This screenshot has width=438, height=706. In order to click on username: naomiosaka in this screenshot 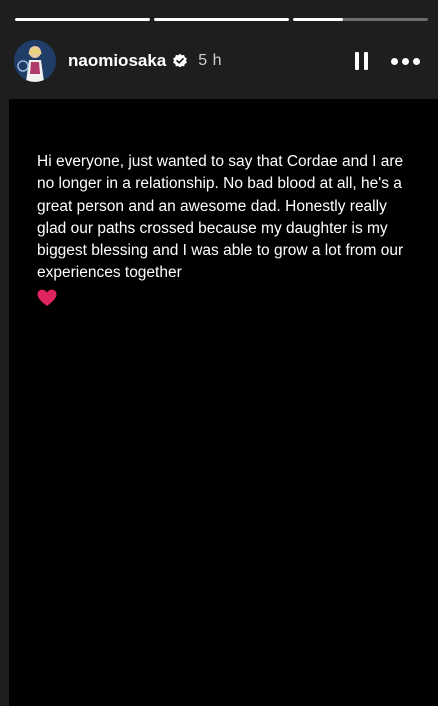, I will do `click(117, 61)`.